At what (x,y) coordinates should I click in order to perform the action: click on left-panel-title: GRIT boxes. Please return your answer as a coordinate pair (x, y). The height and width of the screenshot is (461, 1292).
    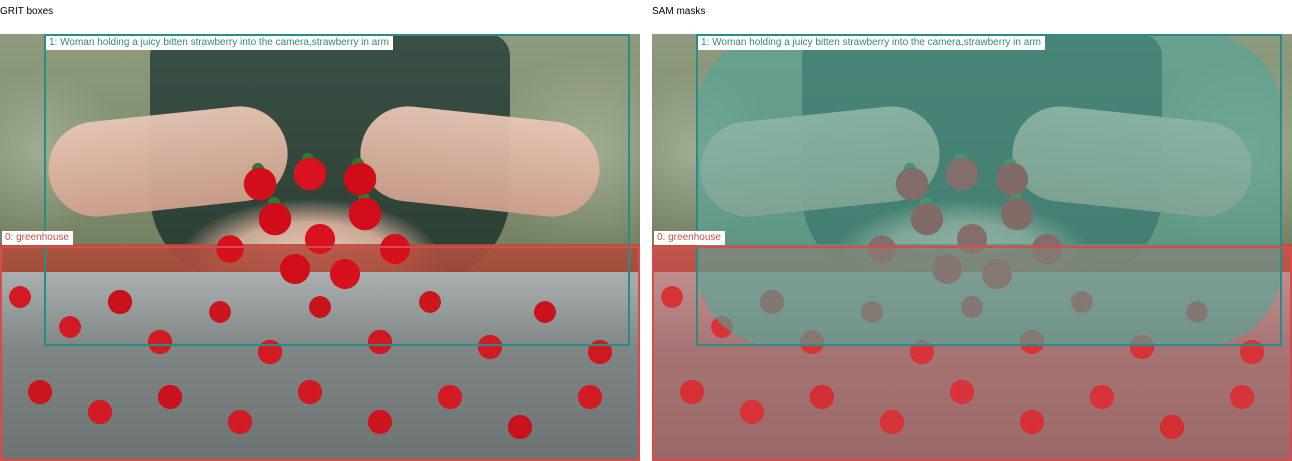
    Looking at the image, I should click on (27, 11).